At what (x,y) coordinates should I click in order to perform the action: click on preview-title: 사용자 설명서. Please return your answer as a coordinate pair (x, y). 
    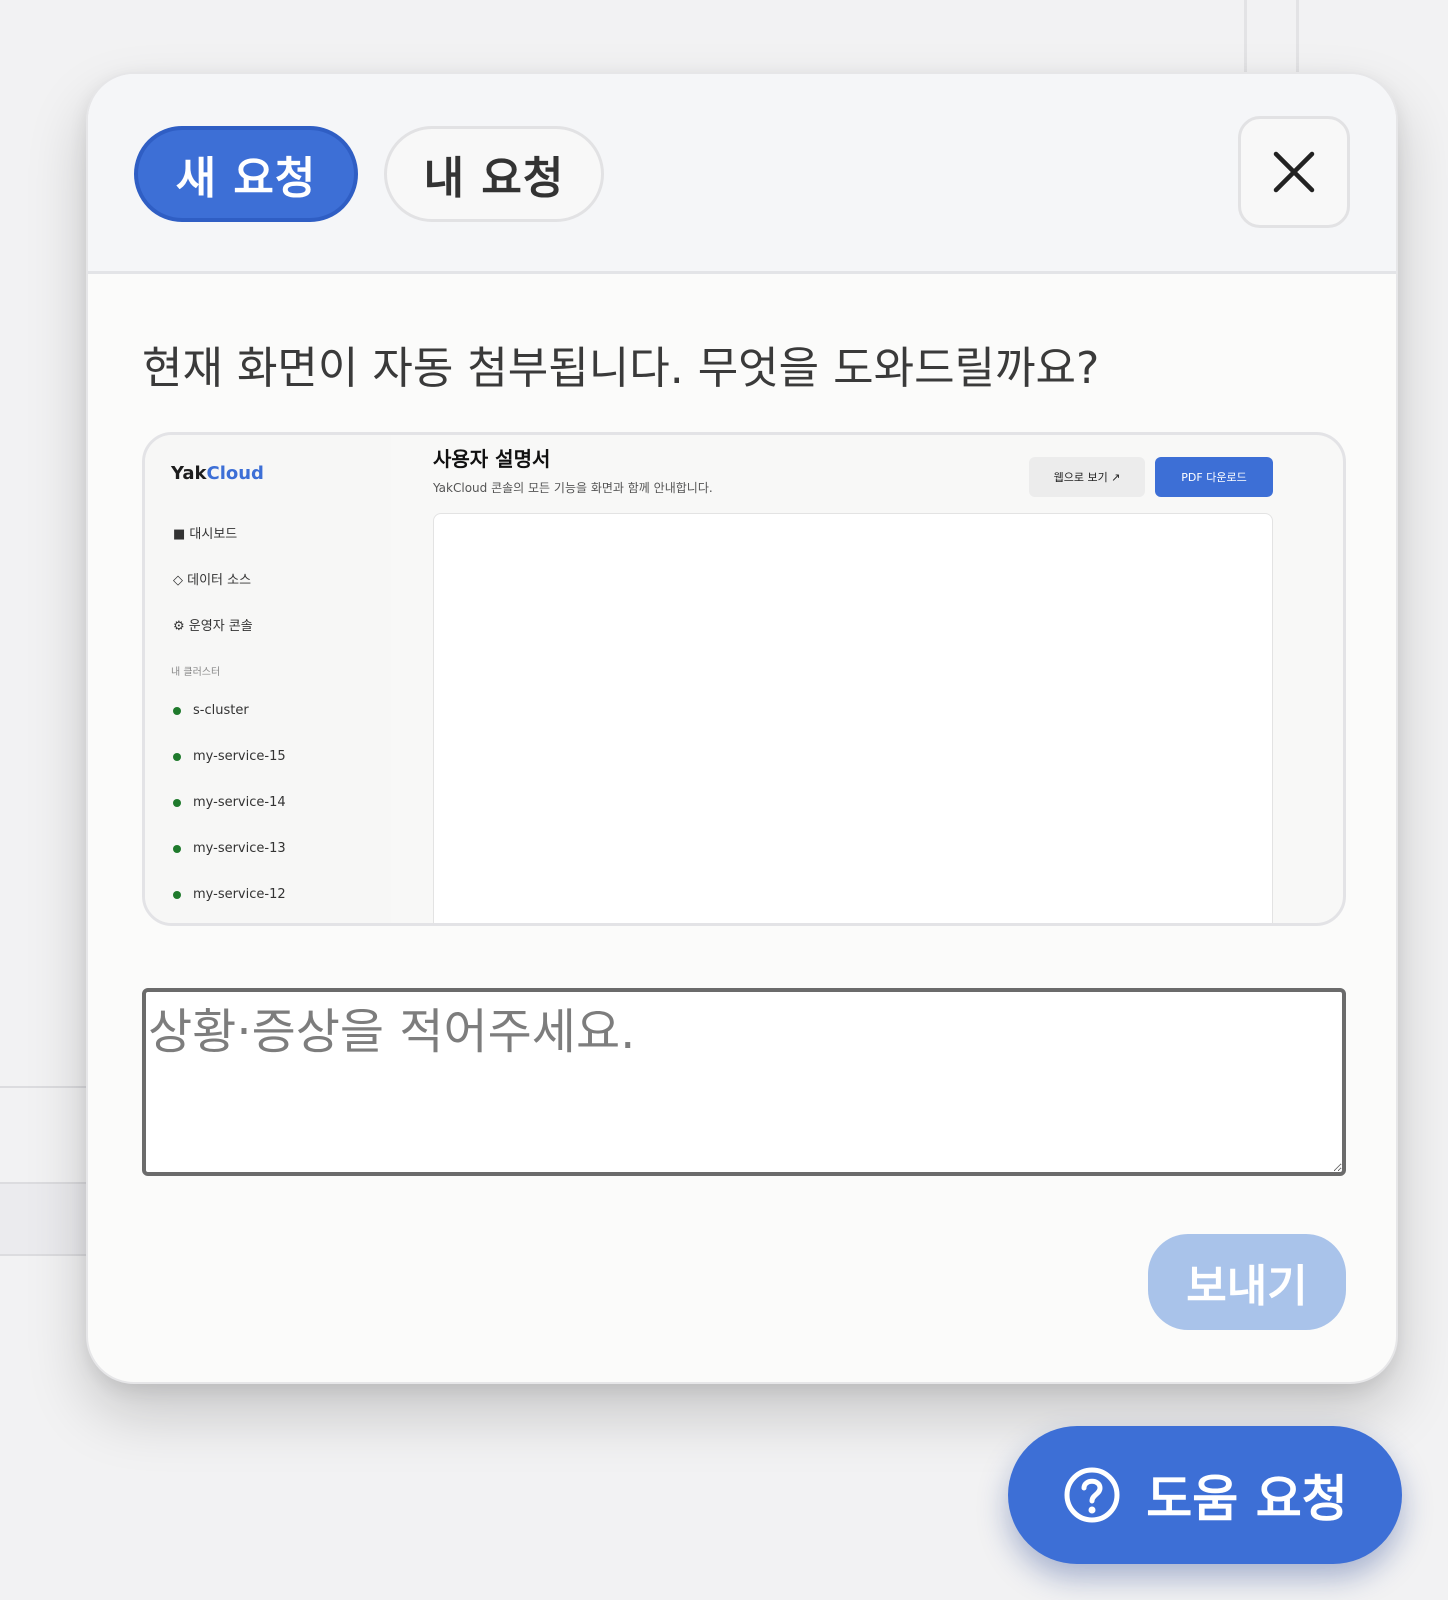
    Looking at the image, I should click on (492, 459).